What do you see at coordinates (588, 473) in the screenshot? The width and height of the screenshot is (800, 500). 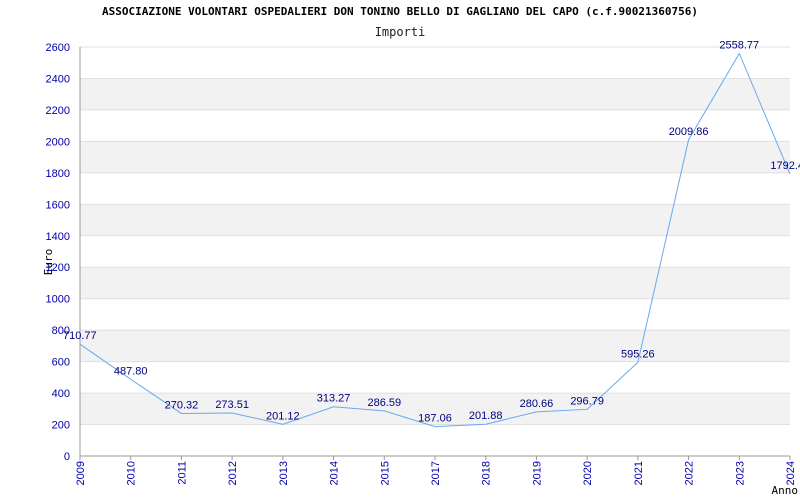 I see `x-tick-label: 2020` at bounding box center [588, 473].